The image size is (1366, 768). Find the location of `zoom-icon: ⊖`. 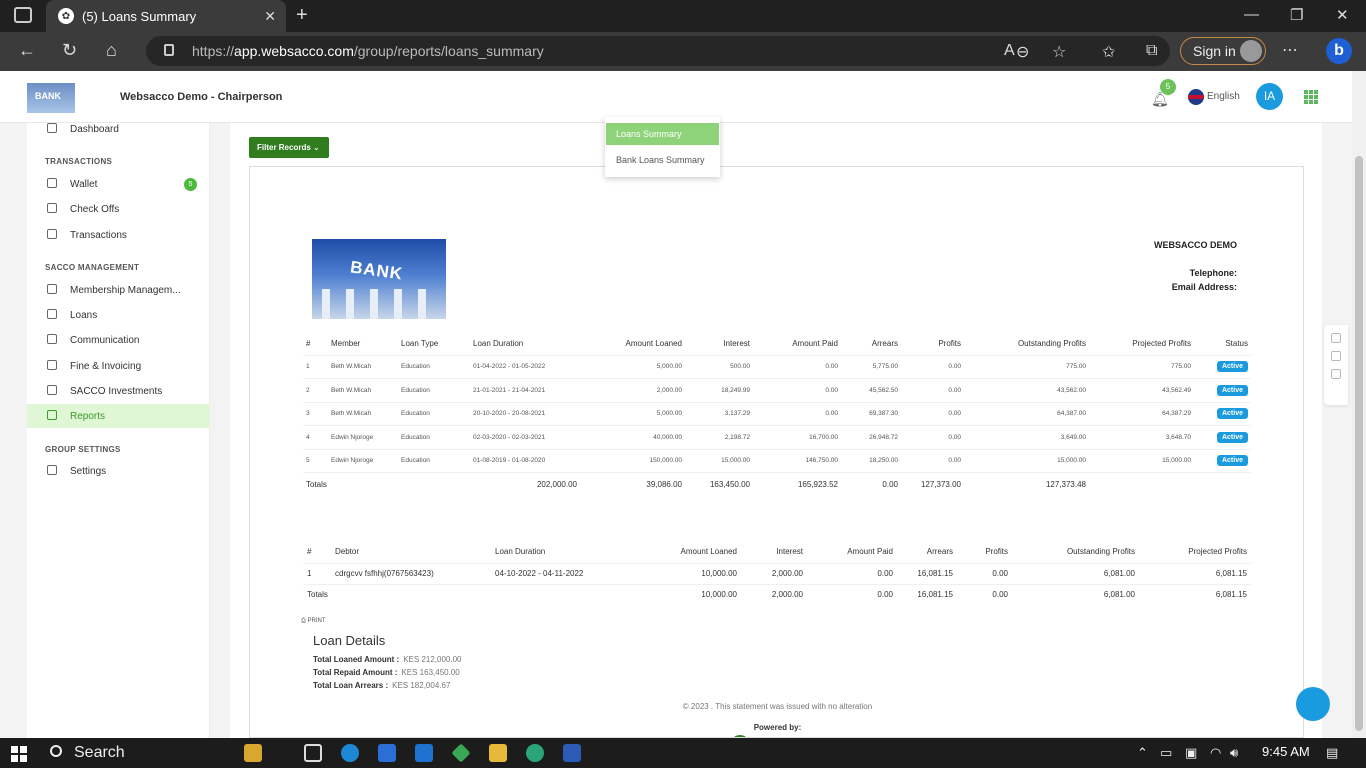

zoom-icon: ⊖ is located at coordinates (1022, 52).